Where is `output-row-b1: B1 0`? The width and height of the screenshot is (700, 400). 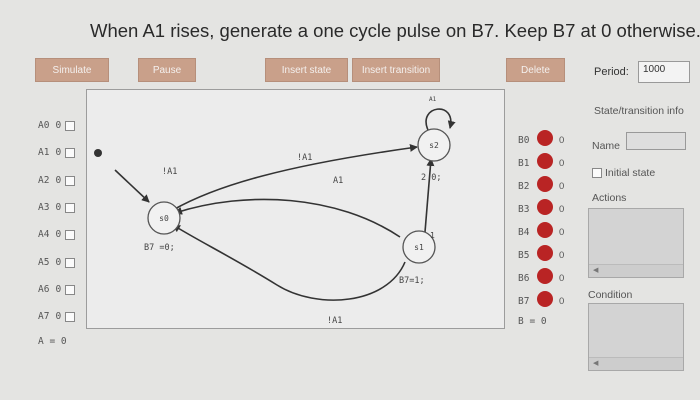
output-row-b1: B1 0 is located at coordinates (541, 161).